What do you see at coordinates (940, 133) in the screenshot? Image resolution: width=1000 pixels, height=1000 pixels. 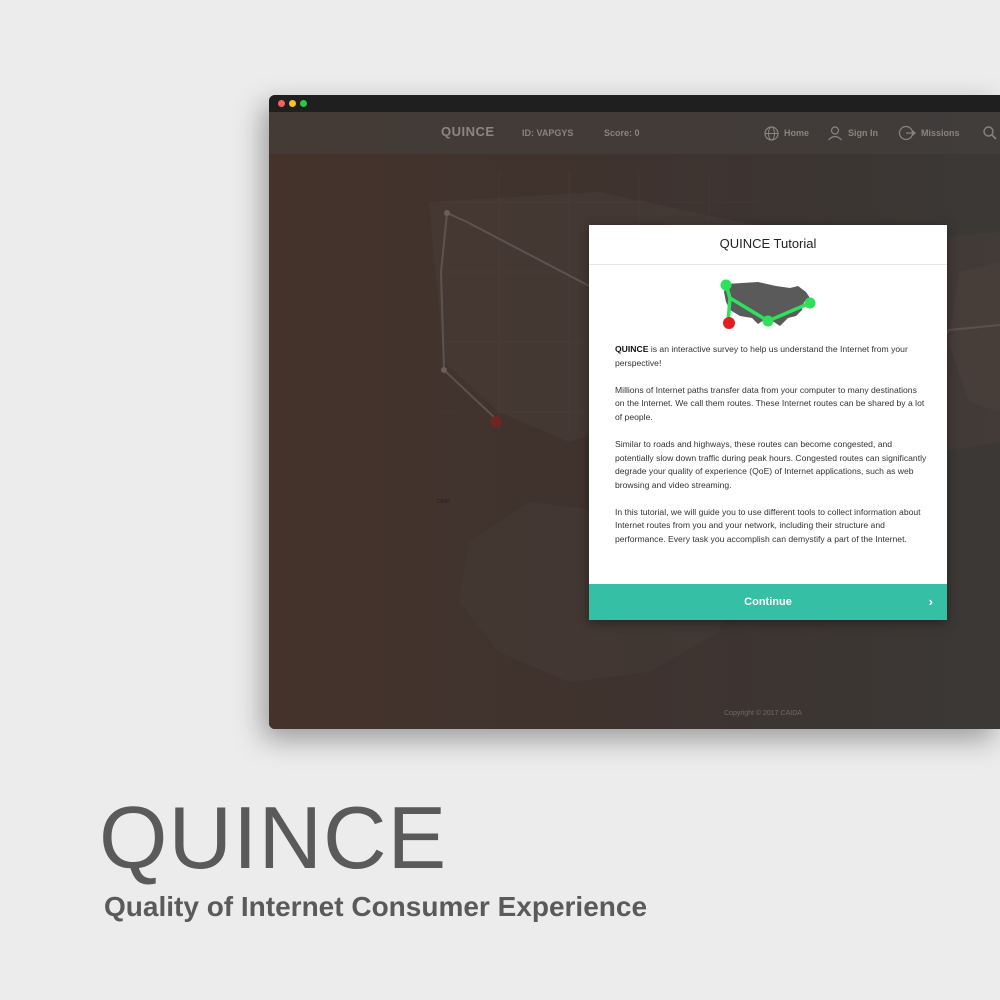 I see `nav-missions-label: Missions` at bounding box center [940, 133].